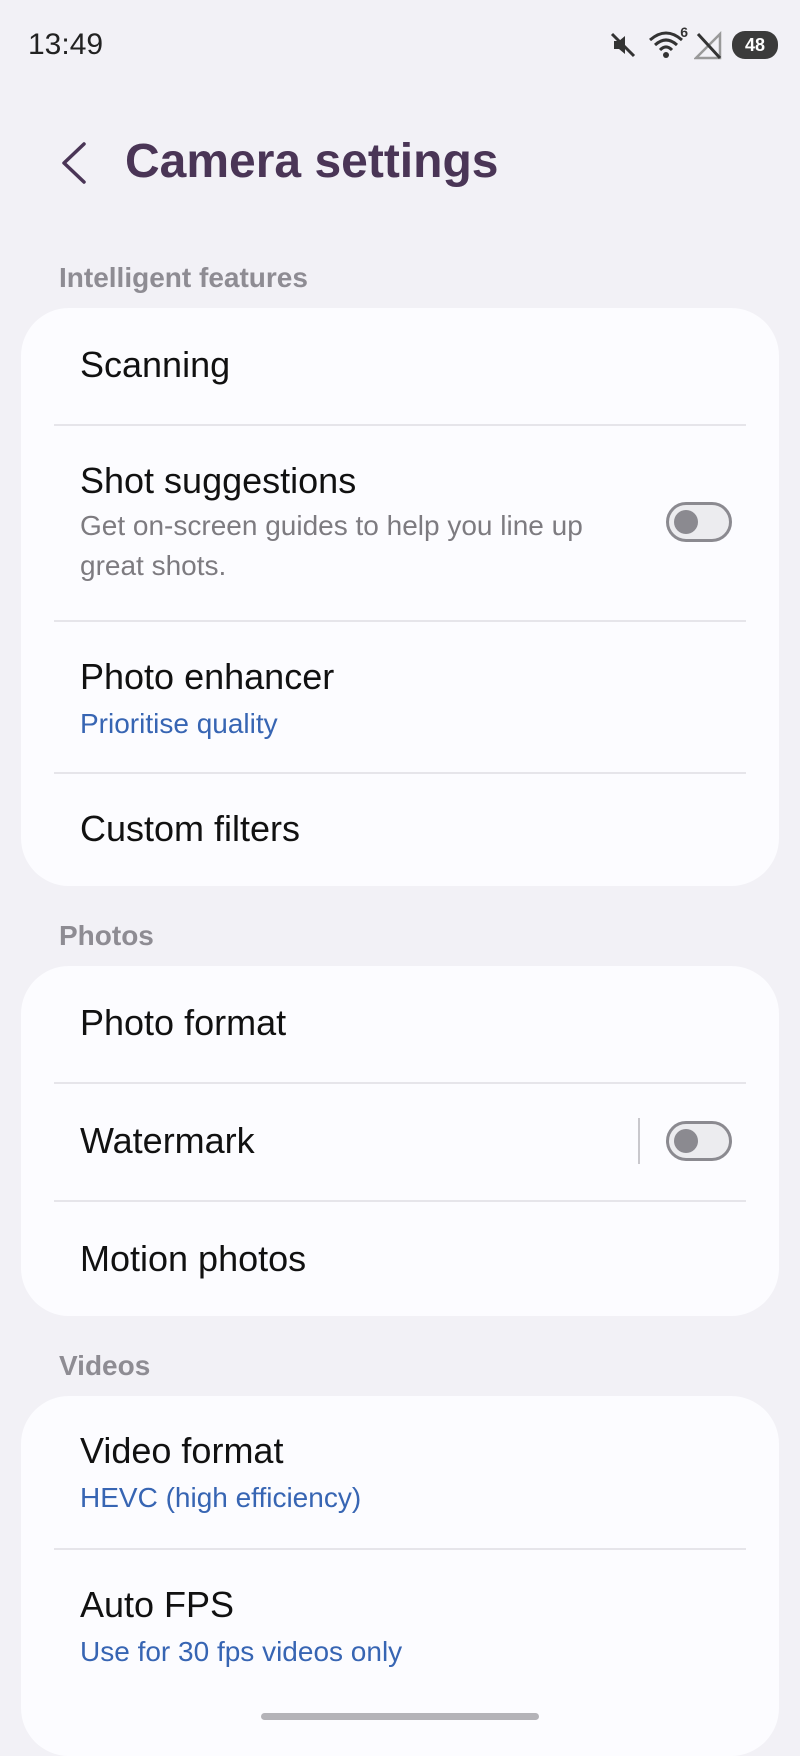  What do you see at coordinates (400, 830) in the screenshot?
I see `row-custom-filters: Custom filters` at bounding box center [400, 830].